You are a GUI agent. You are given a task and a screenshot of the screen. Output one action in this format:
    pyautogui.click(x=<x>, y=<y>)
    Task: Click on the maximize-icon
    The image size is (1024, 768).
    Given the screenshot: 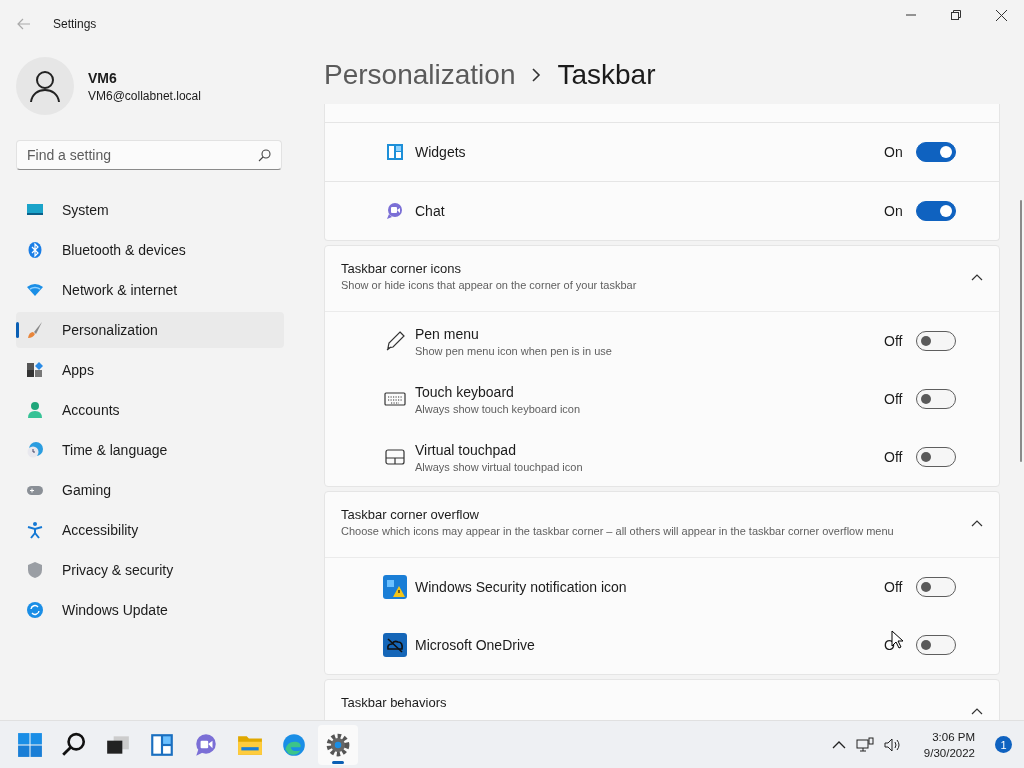 What is the action you would take?
    pyautogui.click(x=956, y=15)
    